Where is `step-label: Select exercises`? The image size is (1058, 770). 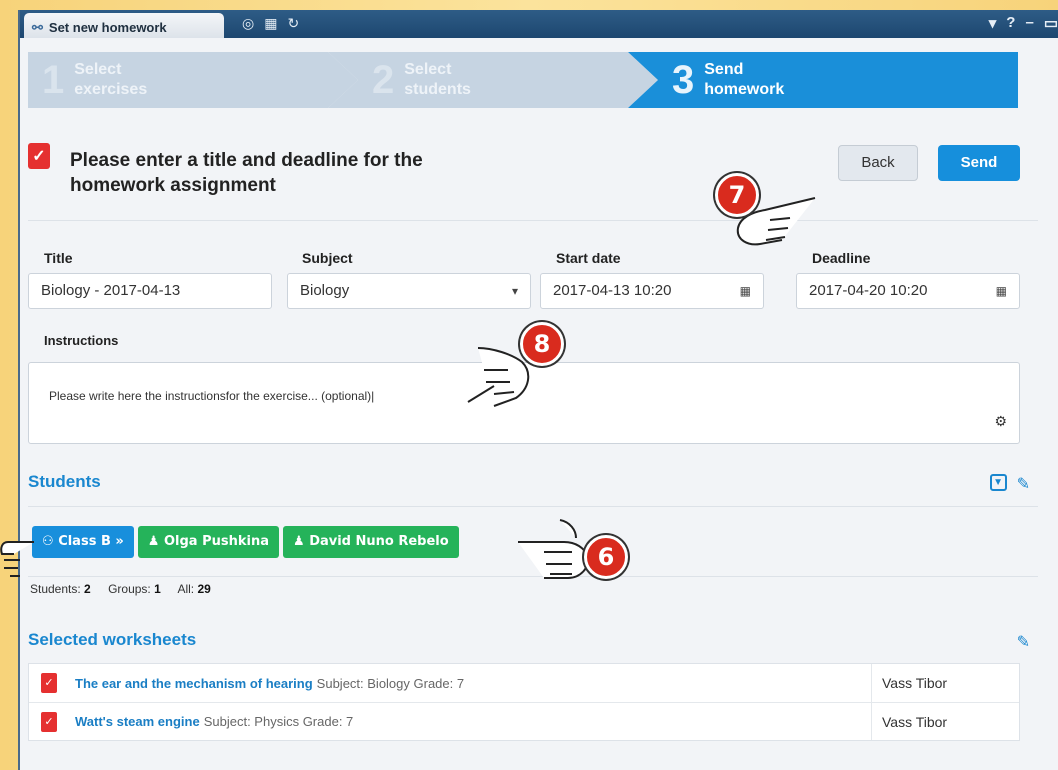
step-label: Select exercises is located at coordinates (111, 79).